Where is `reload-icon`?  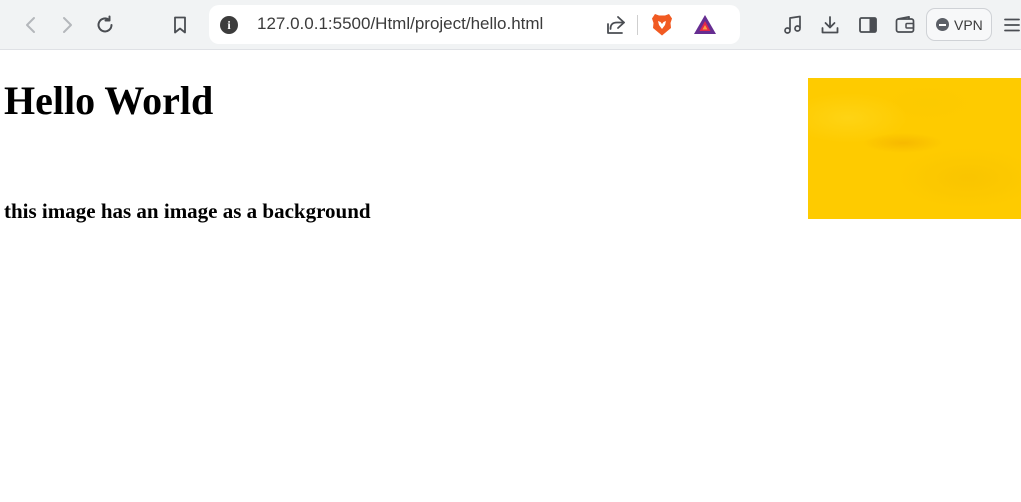 reload-icon is located at coordinates (105, 25).